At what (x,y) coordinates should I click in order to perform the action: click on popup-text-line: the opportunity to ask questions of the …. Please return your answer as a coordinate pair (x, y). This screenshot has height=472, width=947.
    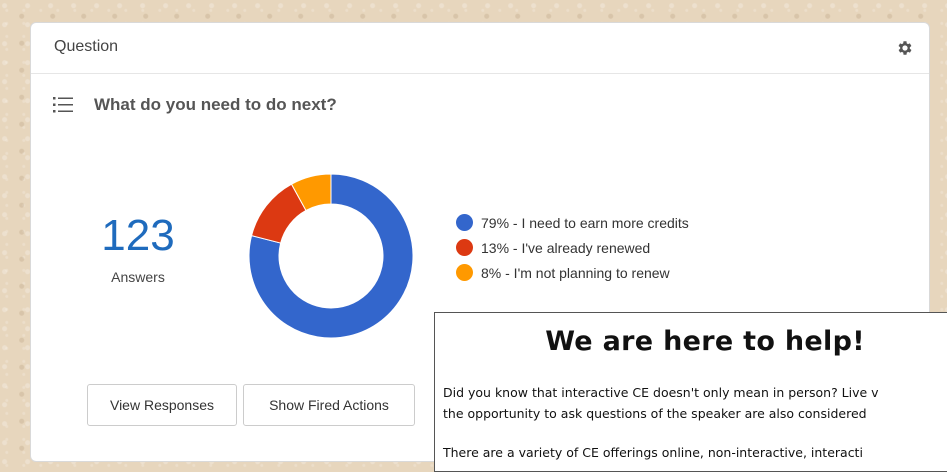
    Looking at the image, I should click on (655, 413).